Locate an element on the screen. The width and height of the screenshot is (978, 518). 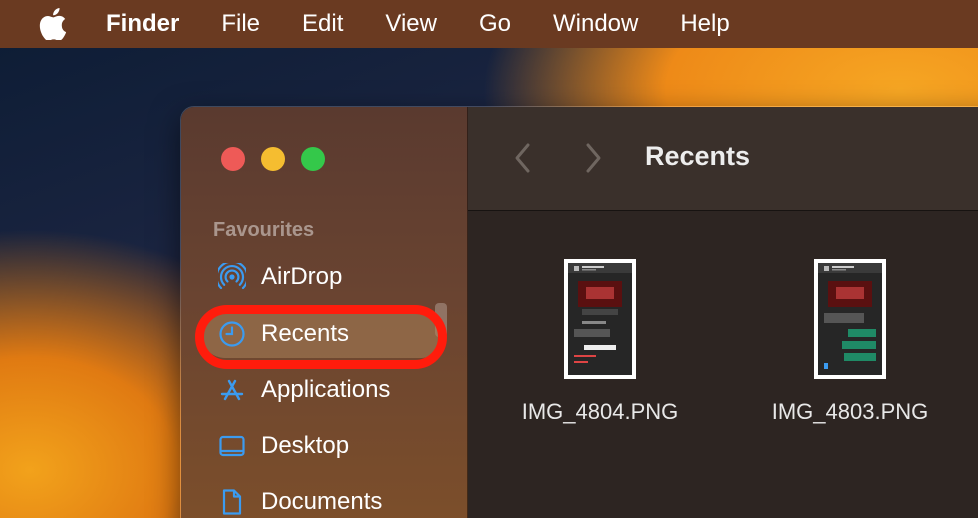
menu-go: Go is located at coordinates (495, 24).